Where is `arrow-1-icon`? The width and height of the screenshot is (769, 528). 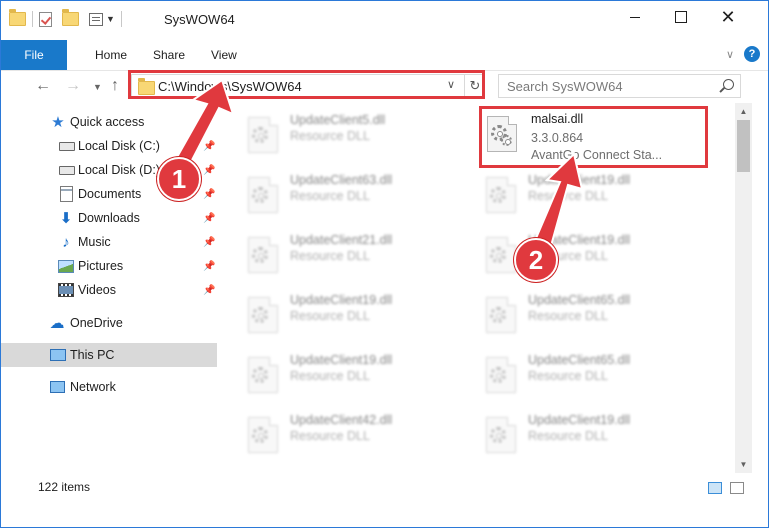
arrow-1-icon is located at coordinates (202, 123).